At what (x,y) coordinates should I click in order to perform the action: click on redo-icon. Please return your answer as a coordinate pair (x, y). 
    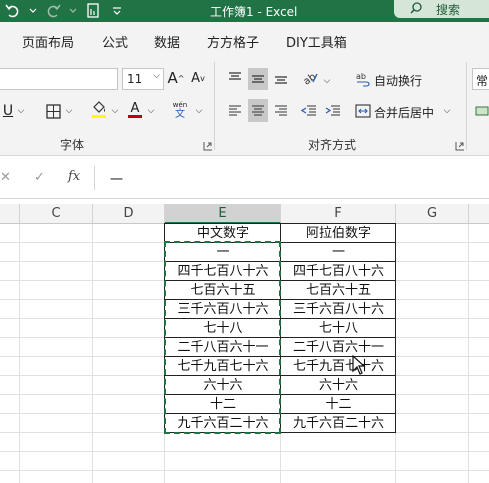
    Looking at the image, I should click on (53, 11).